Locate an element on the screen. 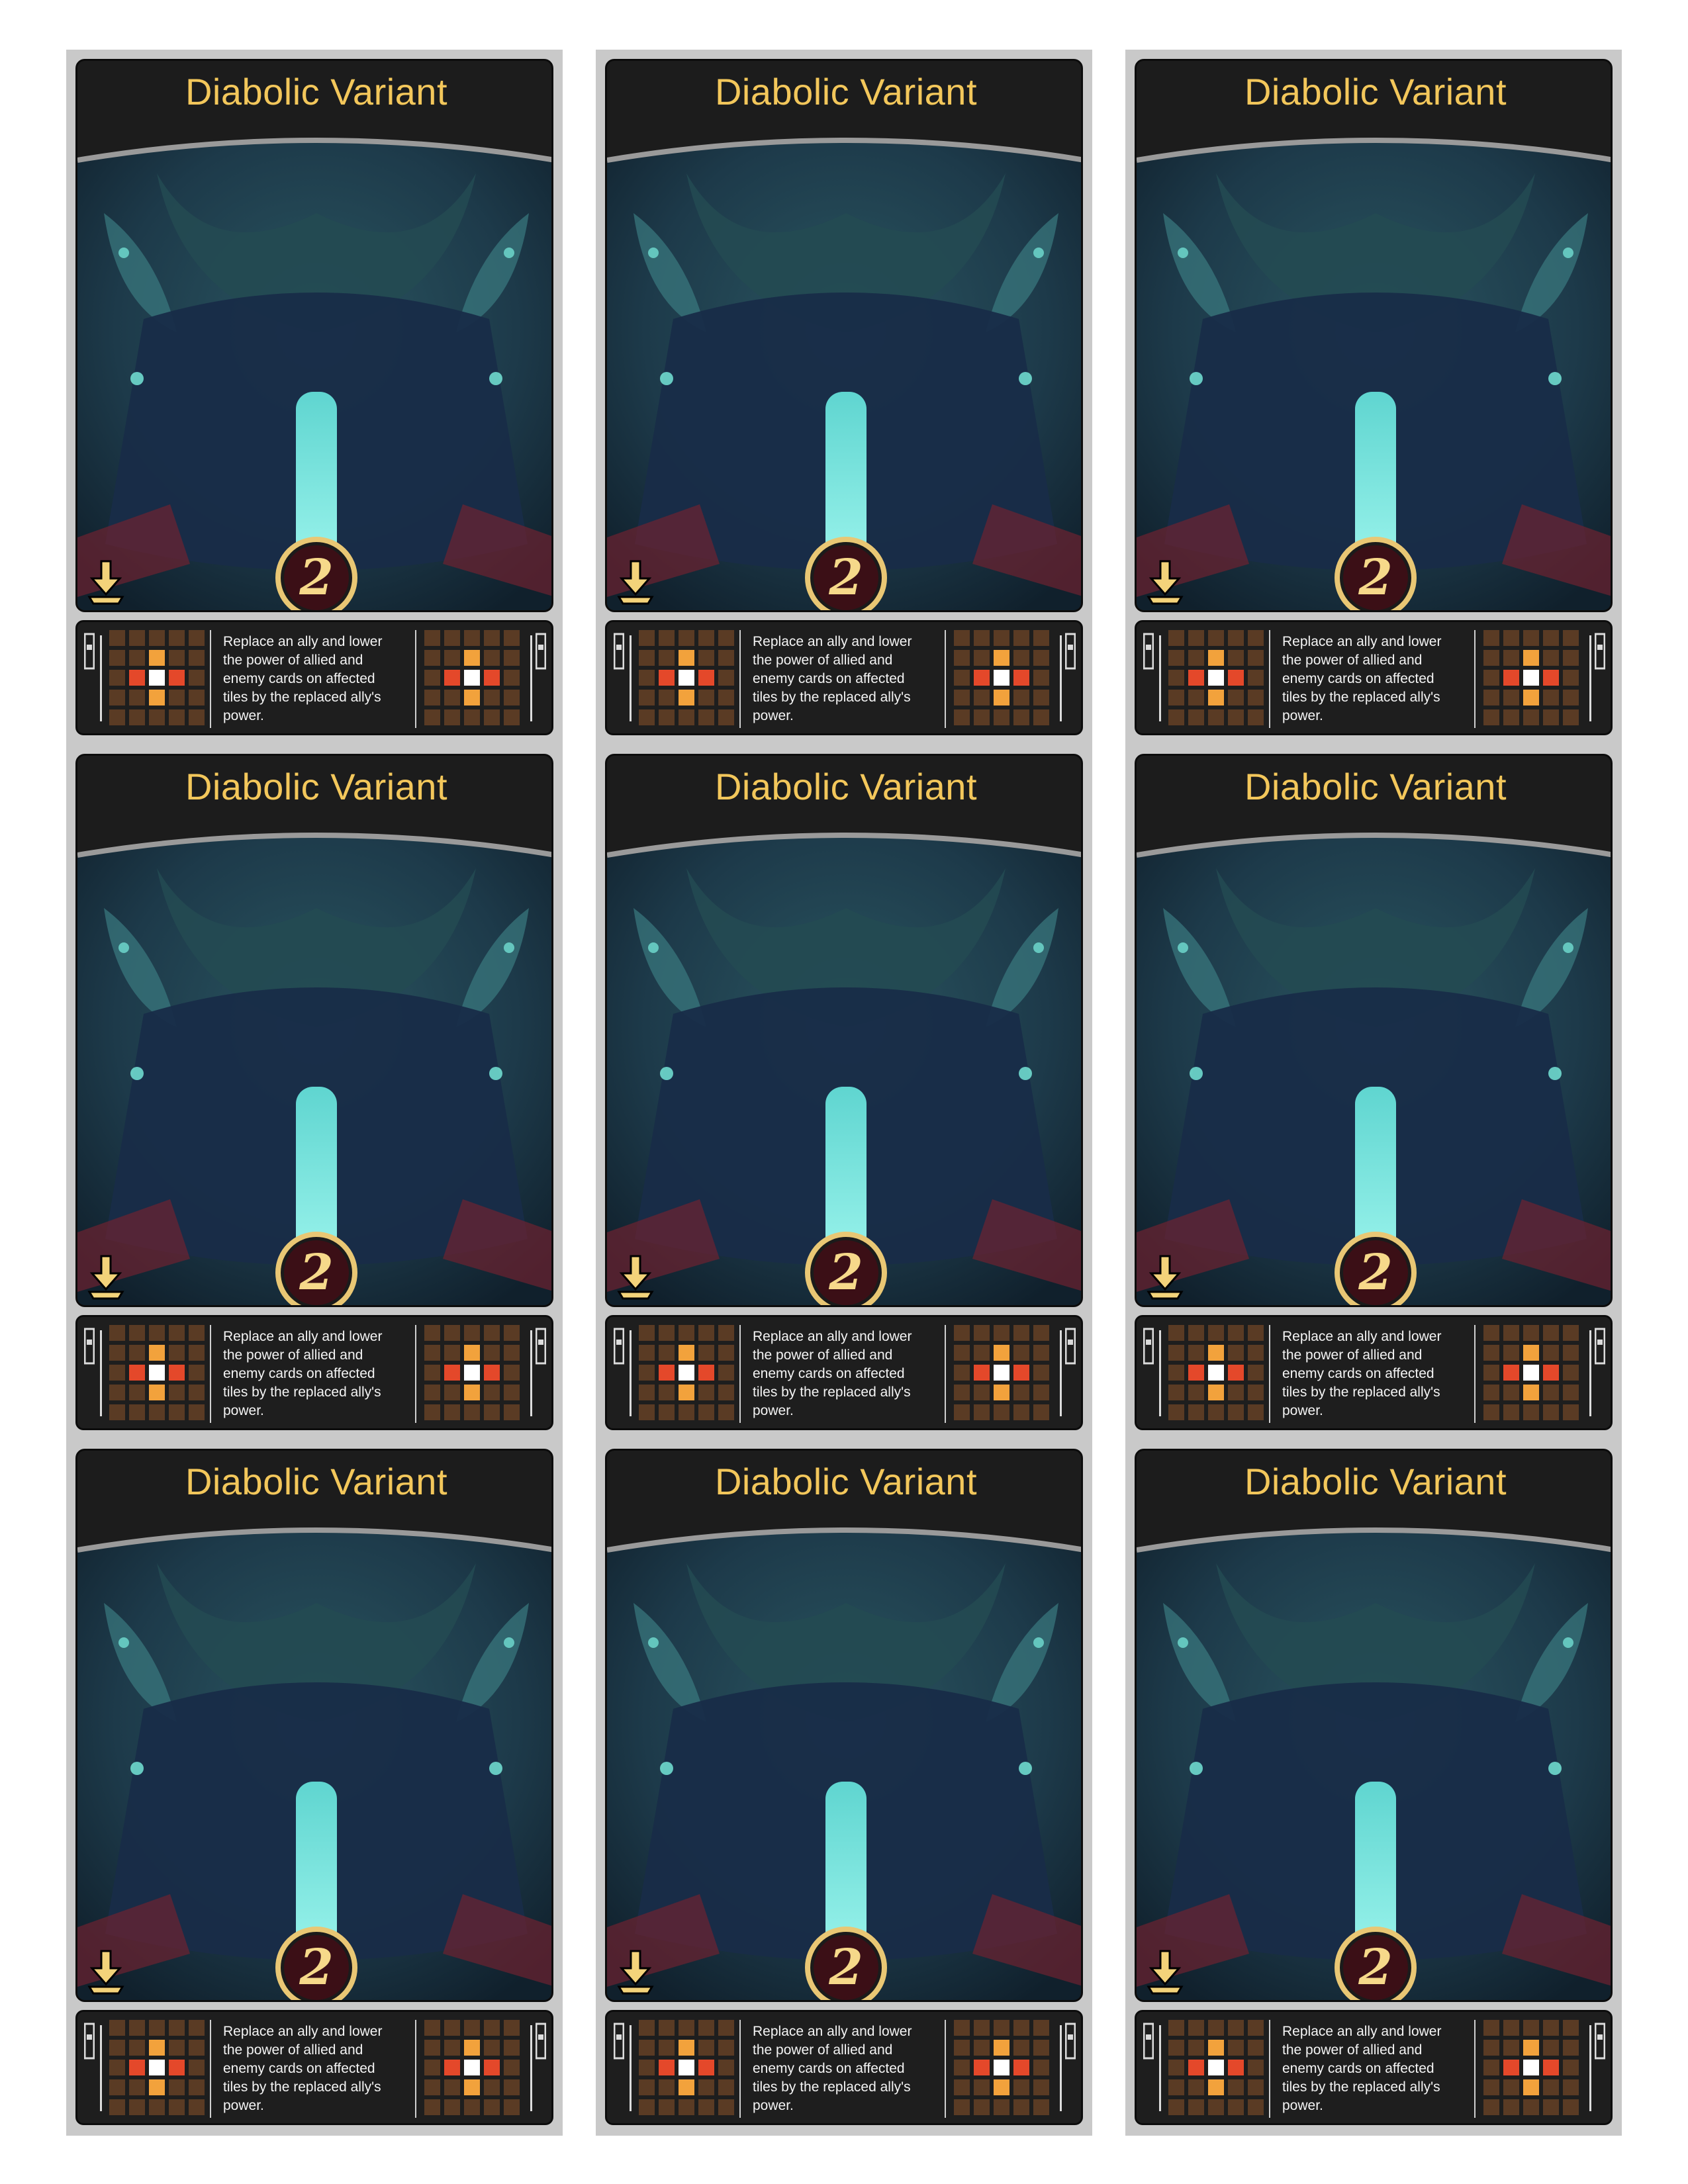  card-frame: Diabolic Variant 2 is located at coordinates (314, 1030).